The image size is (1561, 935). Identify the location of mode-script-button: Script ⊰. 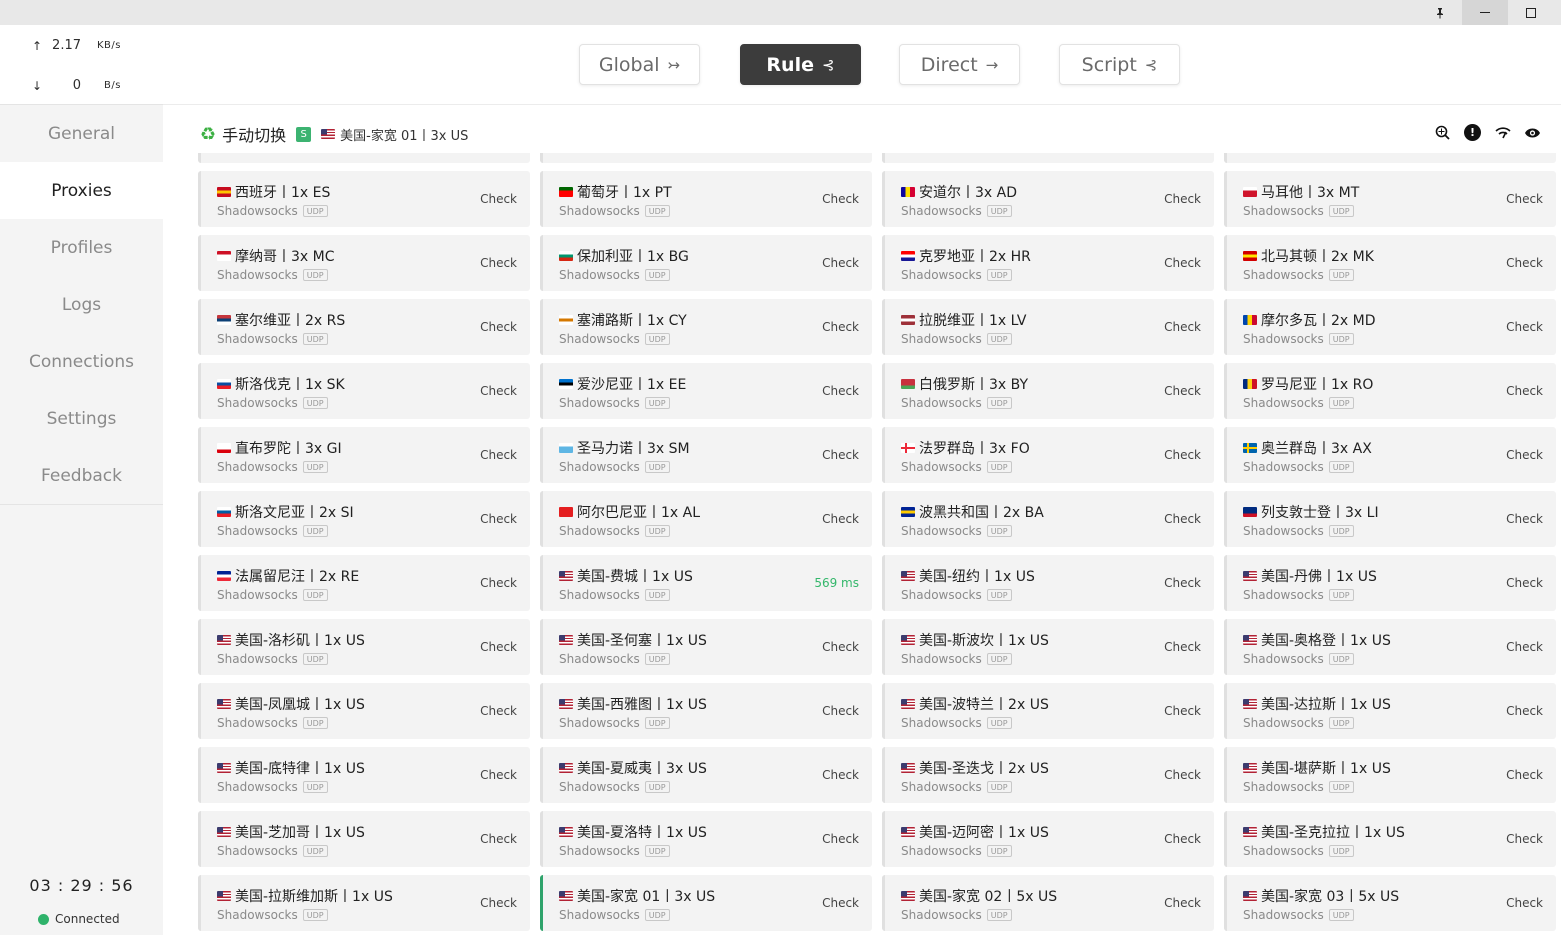
(1119, 64).